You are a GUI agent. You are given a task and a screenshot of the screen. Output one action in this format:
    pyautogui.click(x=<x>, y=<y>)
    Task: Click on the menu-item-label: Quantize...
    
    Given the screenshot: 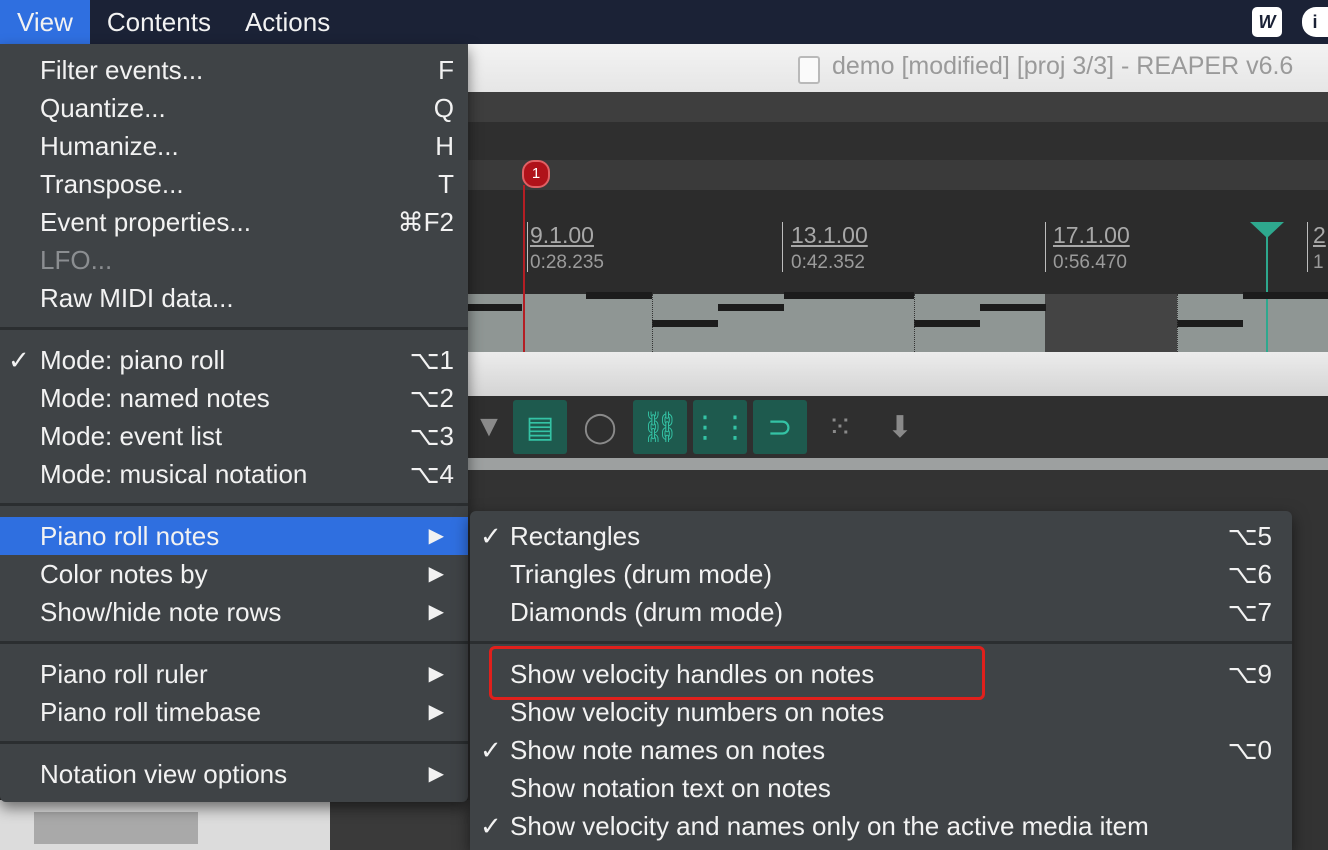 What is the action you would take?
    pyautogui.click(x=103, y=108)
    